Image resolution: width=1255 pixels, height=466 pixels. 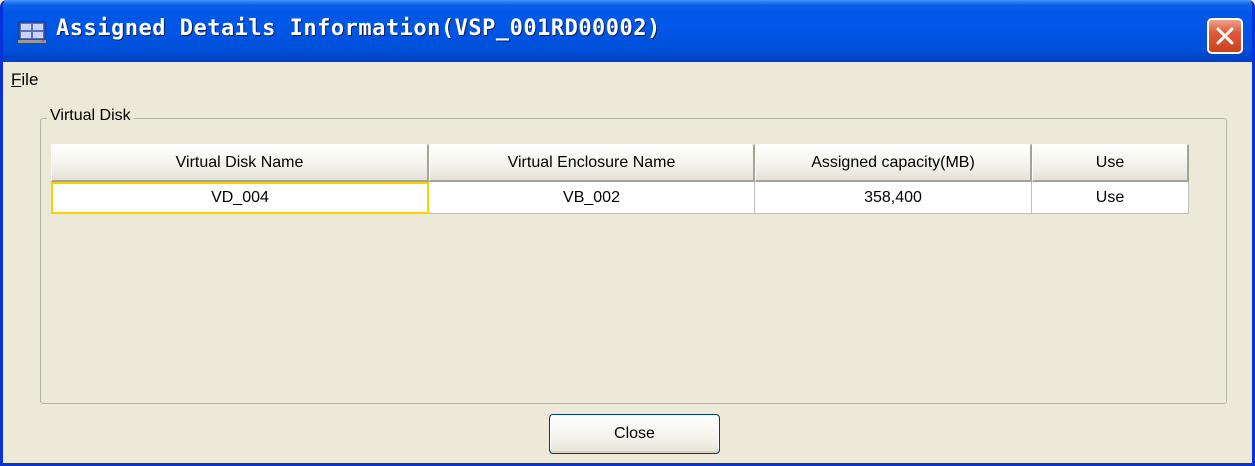 I want to click on cell-virtual-disk-name: VD_004, so click(x=240, y=198).